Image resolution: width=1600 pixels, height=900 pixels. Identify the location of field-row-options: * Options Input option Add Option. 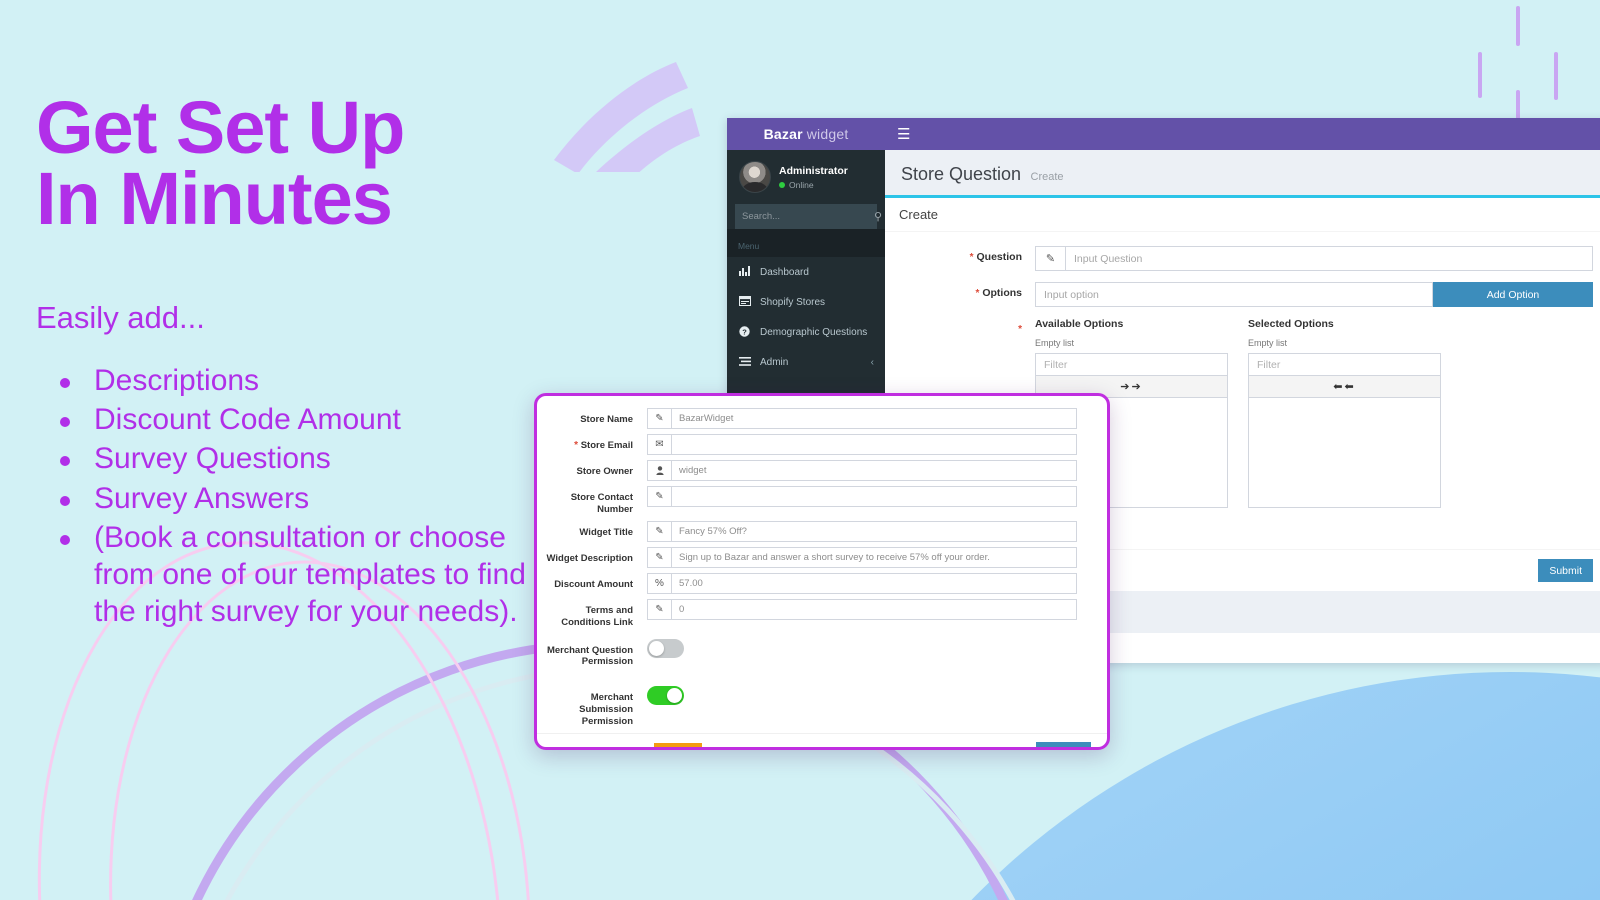
(1246, 294).